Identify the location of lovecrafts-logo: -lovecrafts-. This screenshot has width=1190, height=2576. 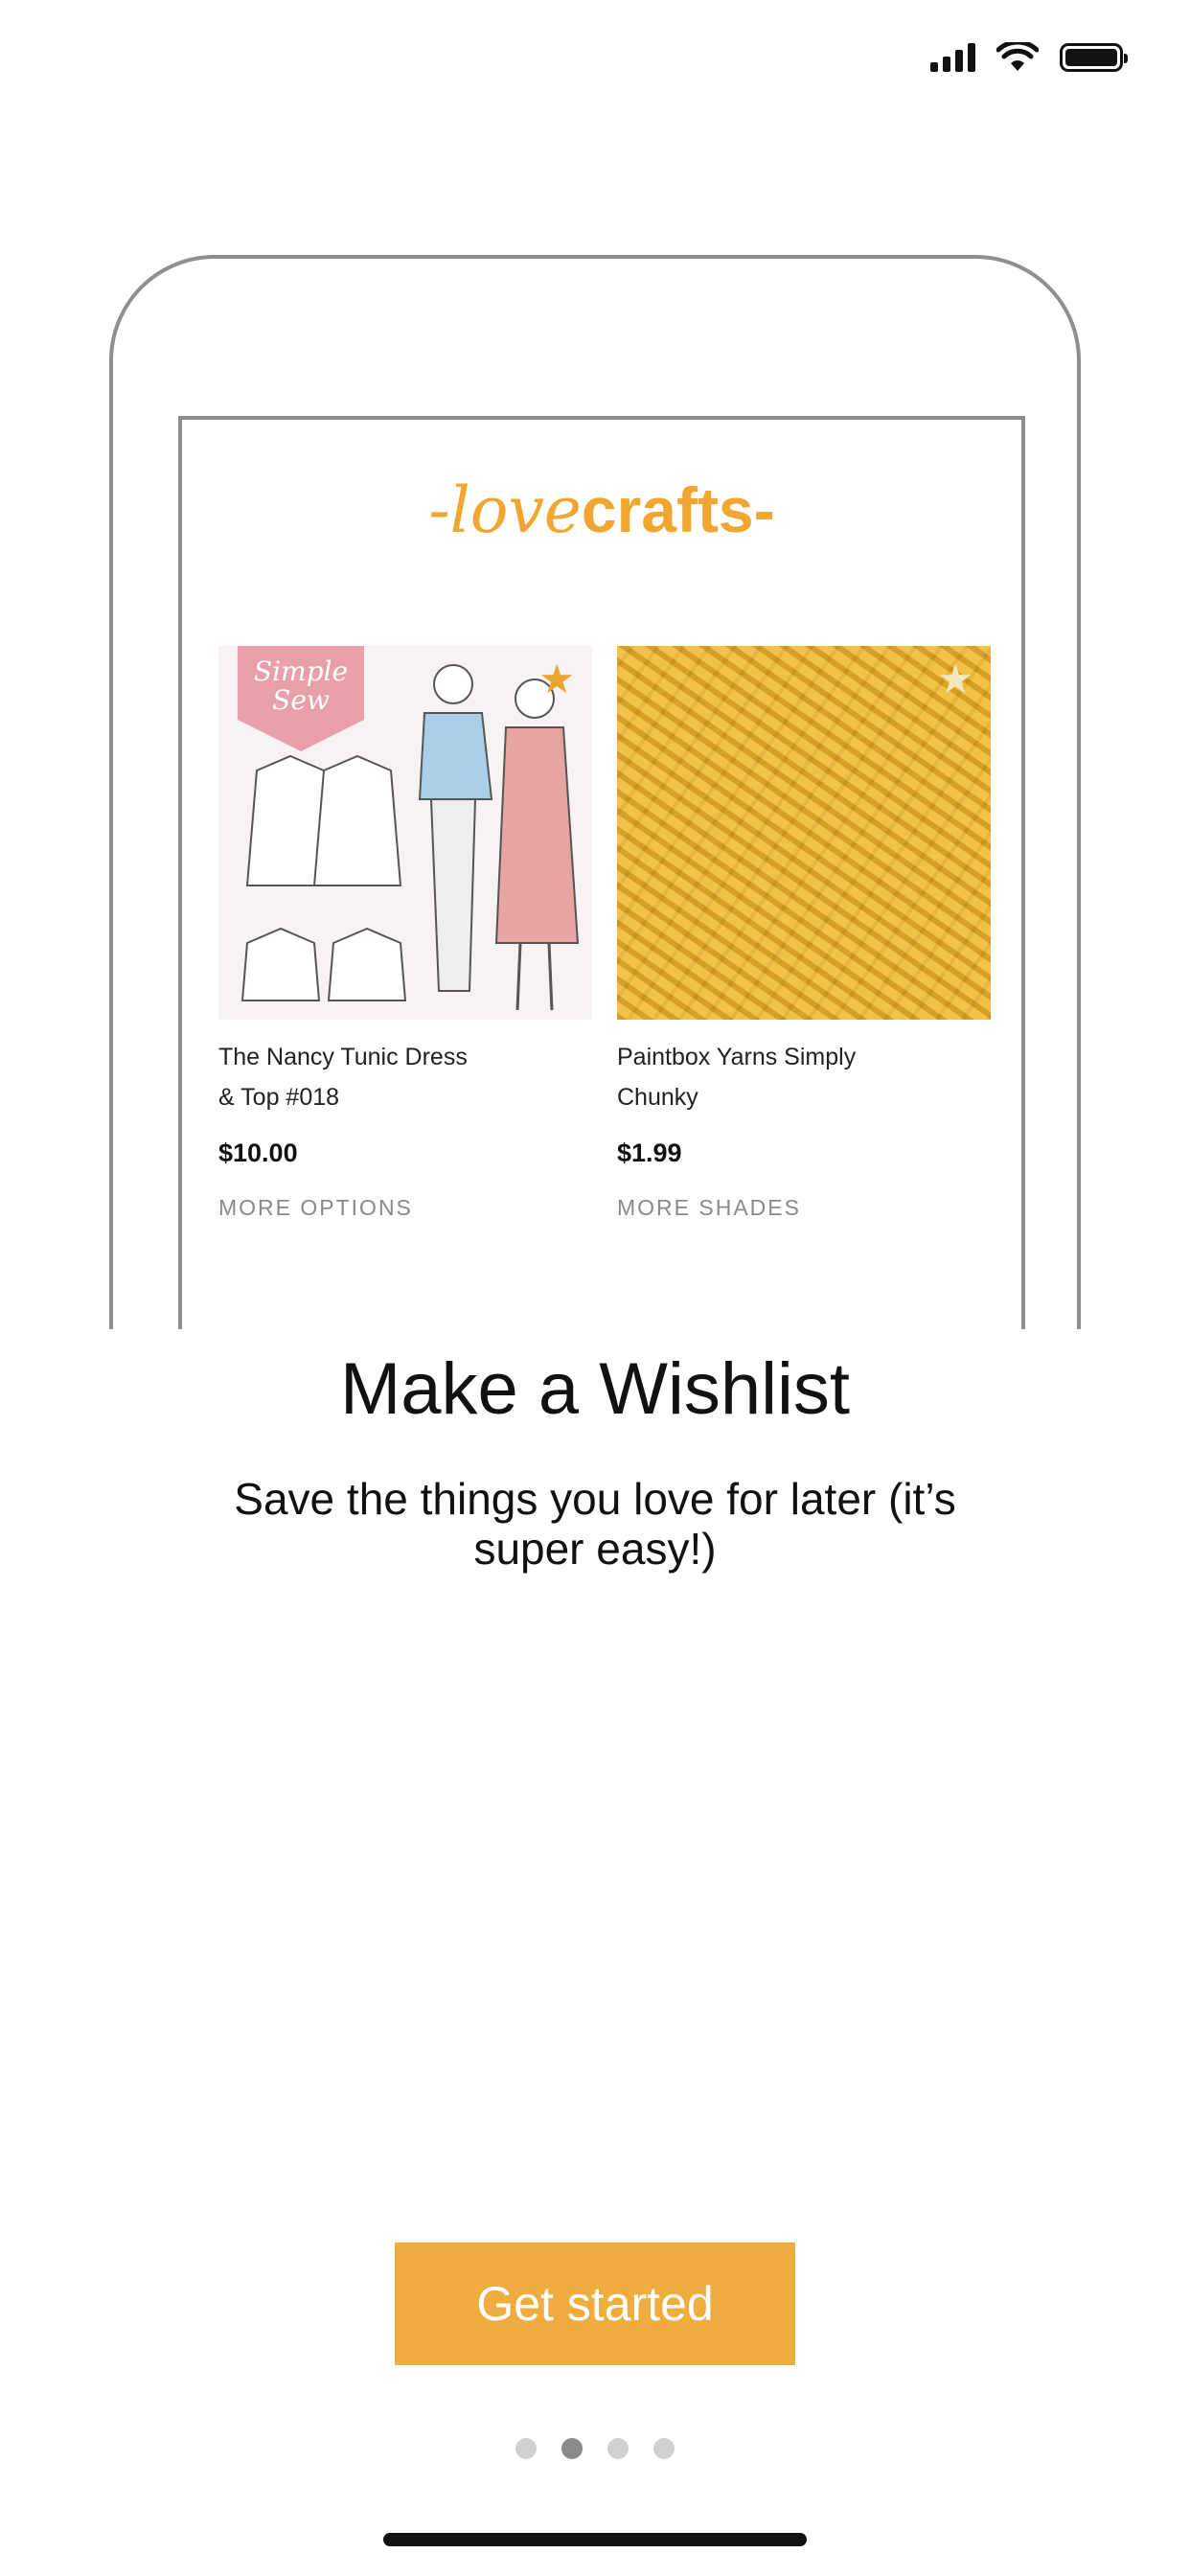
(602, 510).